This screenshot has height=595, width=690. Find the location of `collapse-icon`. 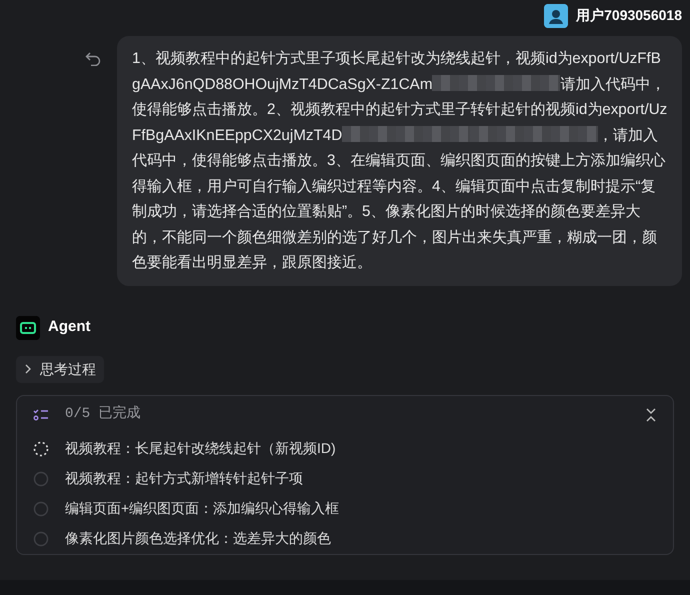

collapse-icon is located at coordinates (651, 415).